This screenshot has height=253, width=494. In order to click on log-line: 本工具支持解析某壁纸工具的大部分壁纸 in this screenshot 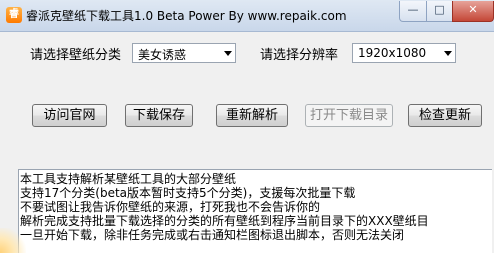, I will do `click(128, 179)`.